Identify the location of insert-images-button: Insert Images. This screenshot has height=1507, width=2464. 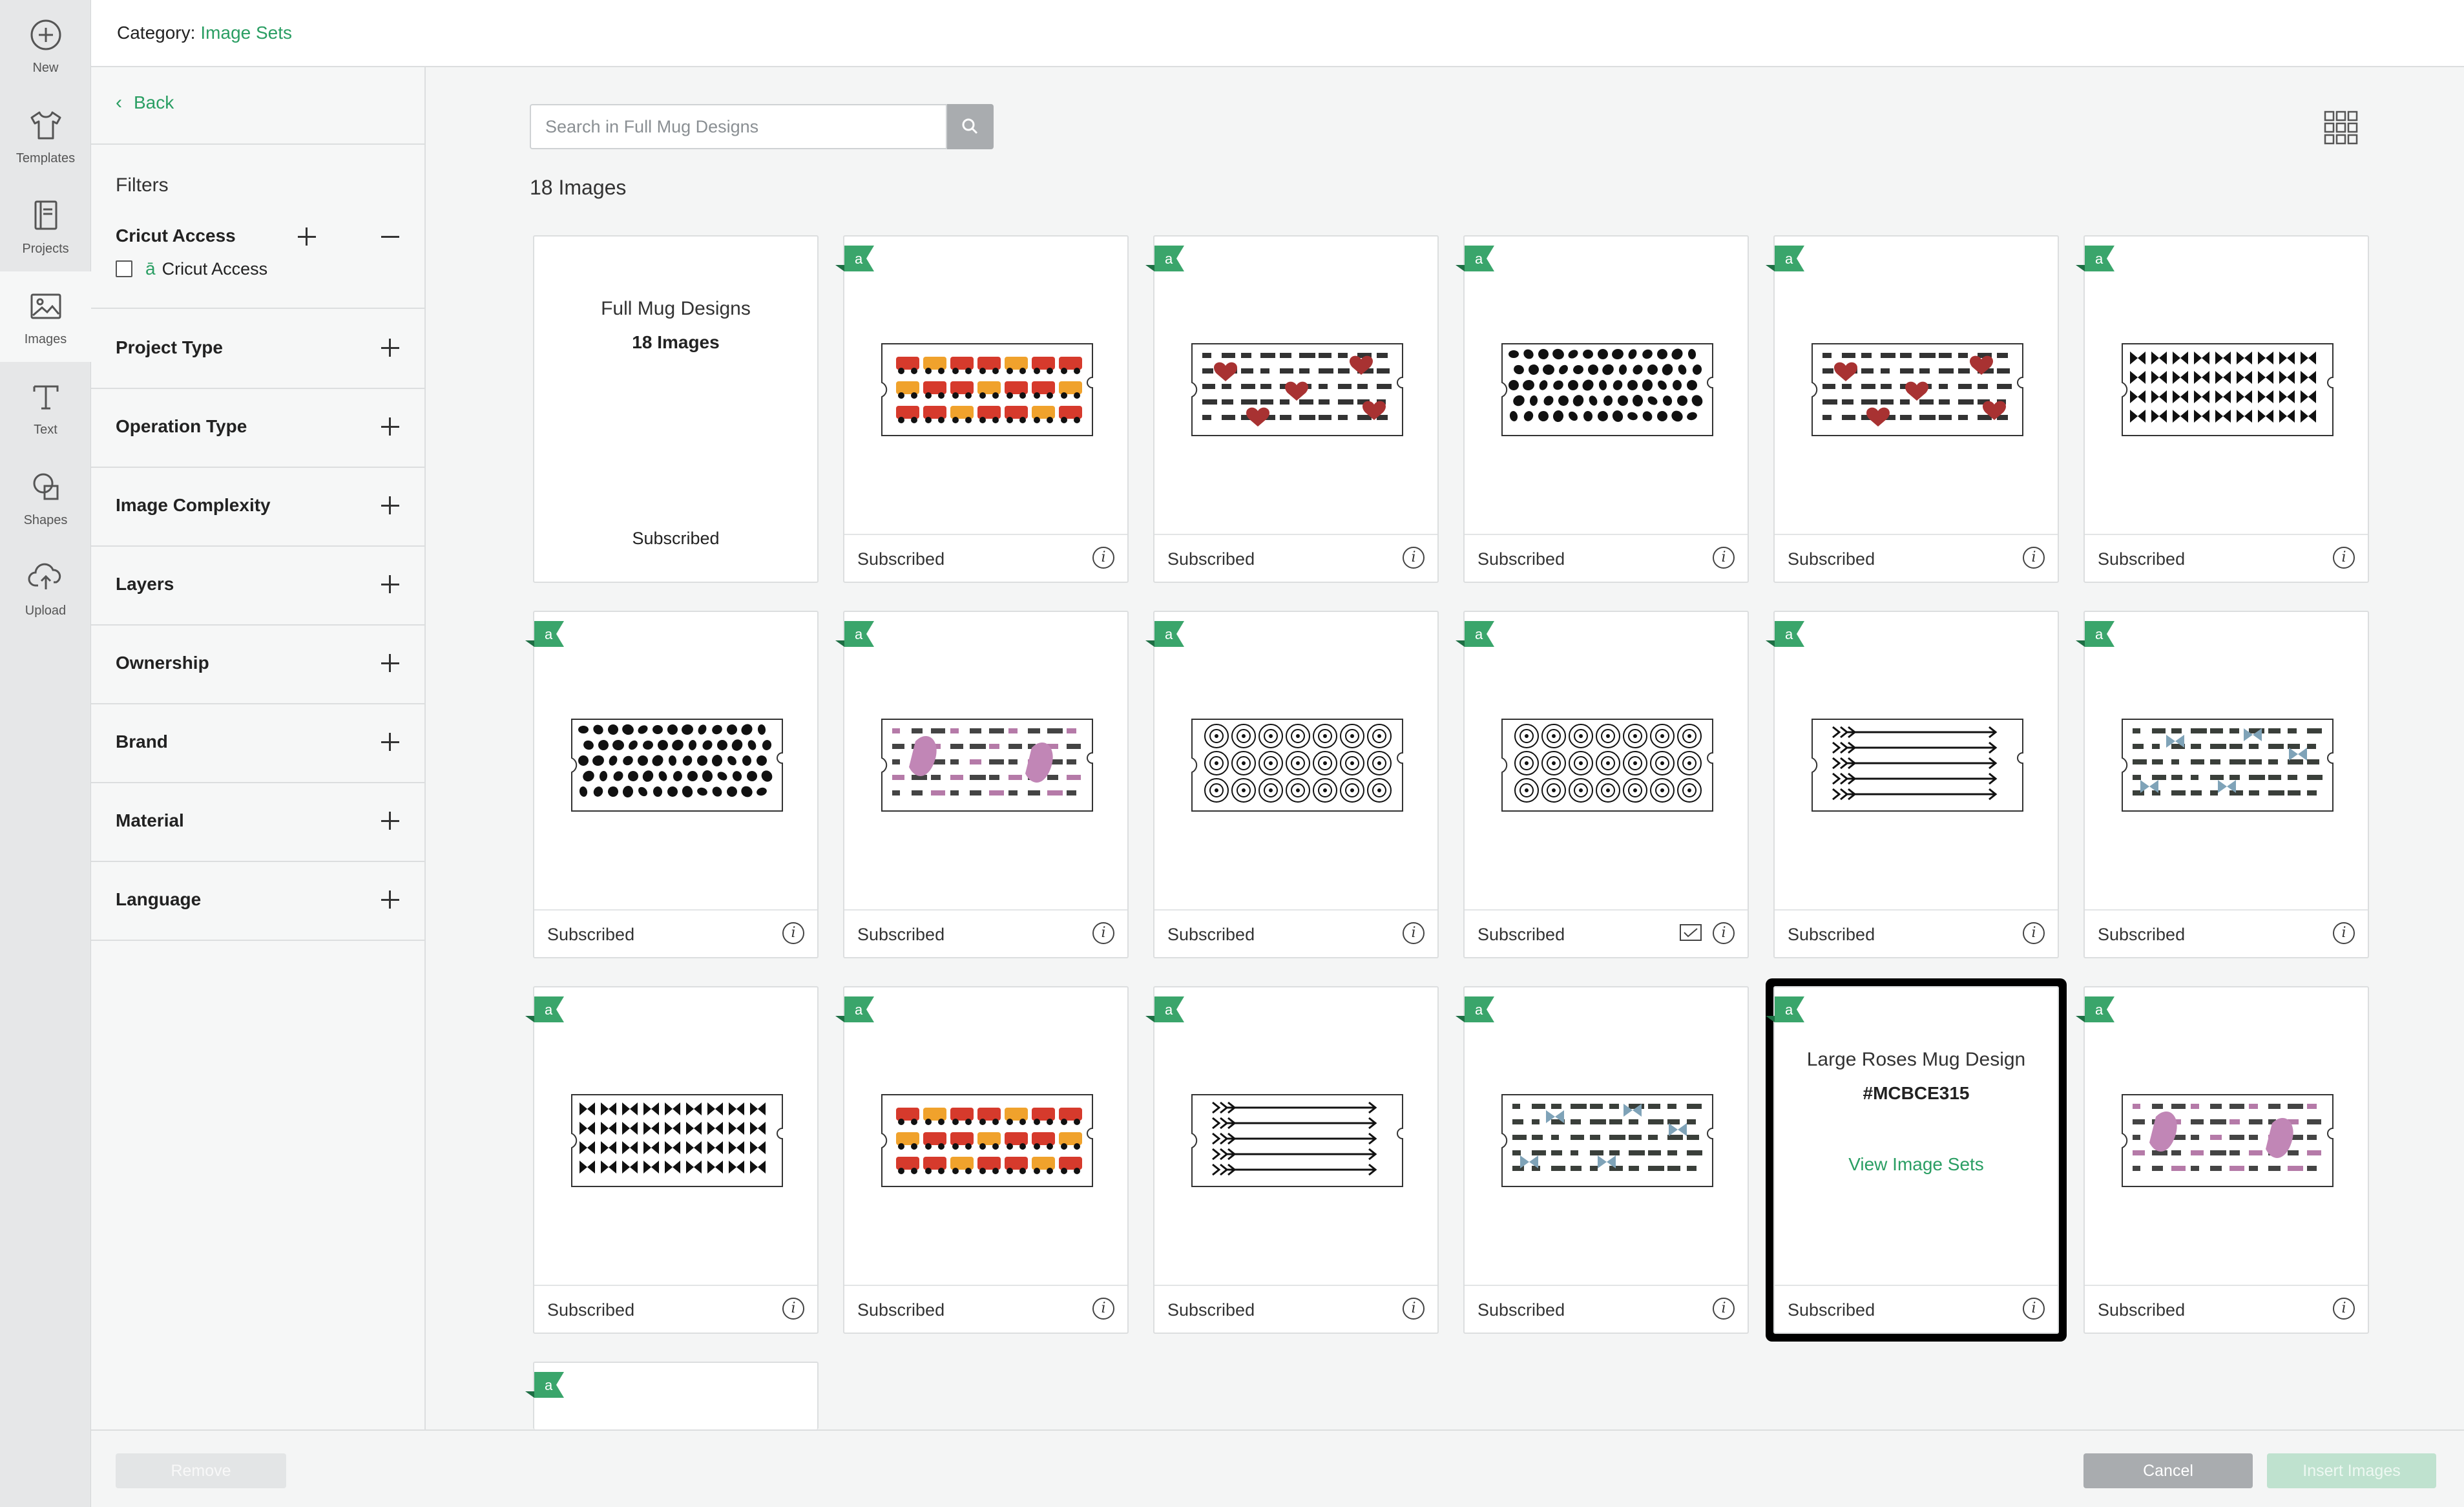
(2351, 1471).